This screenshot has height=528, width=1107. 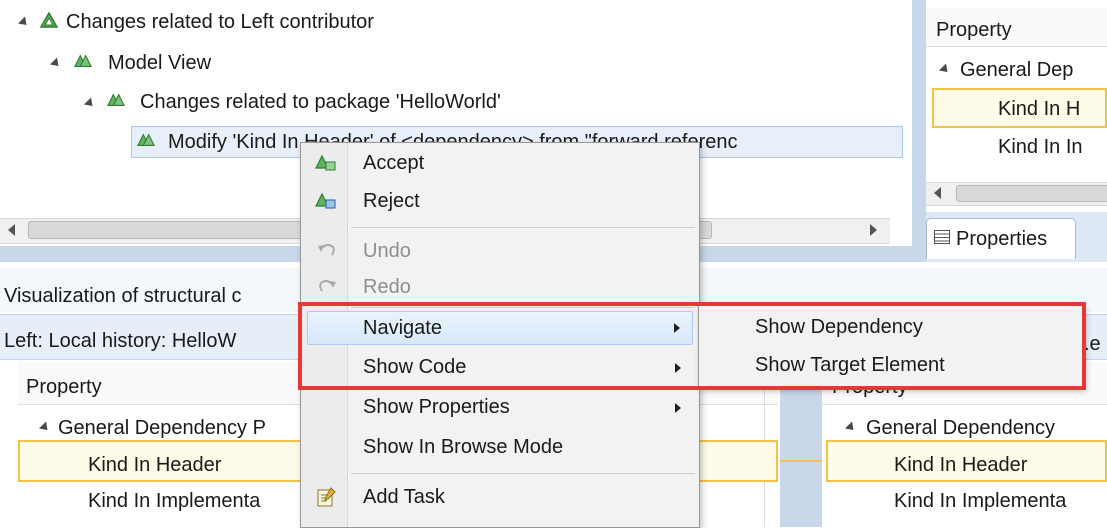 I want to click on left-content-header-label: Left: Local history: HelloW, so click(x=120, y=341).